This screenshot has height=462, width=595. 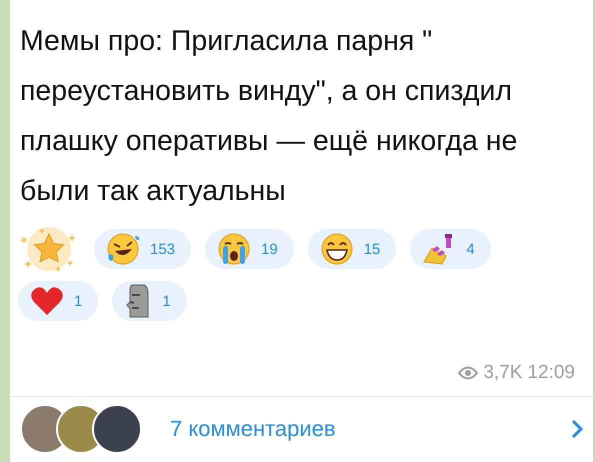 I want to click on message-time: 12:09, so click(x=551, y=373).